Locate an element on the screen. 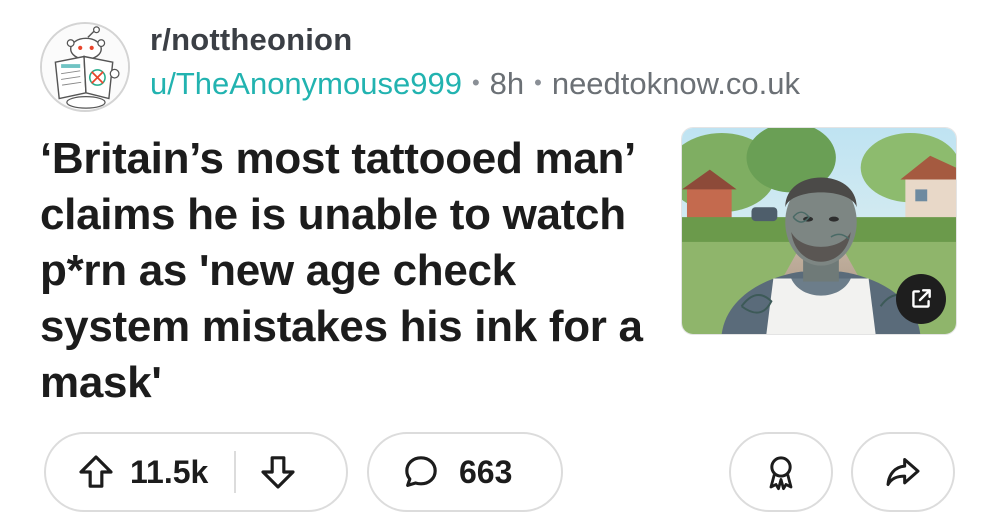  author-username: u/TheAnonymouse999 is located at coordinates (306, 83).